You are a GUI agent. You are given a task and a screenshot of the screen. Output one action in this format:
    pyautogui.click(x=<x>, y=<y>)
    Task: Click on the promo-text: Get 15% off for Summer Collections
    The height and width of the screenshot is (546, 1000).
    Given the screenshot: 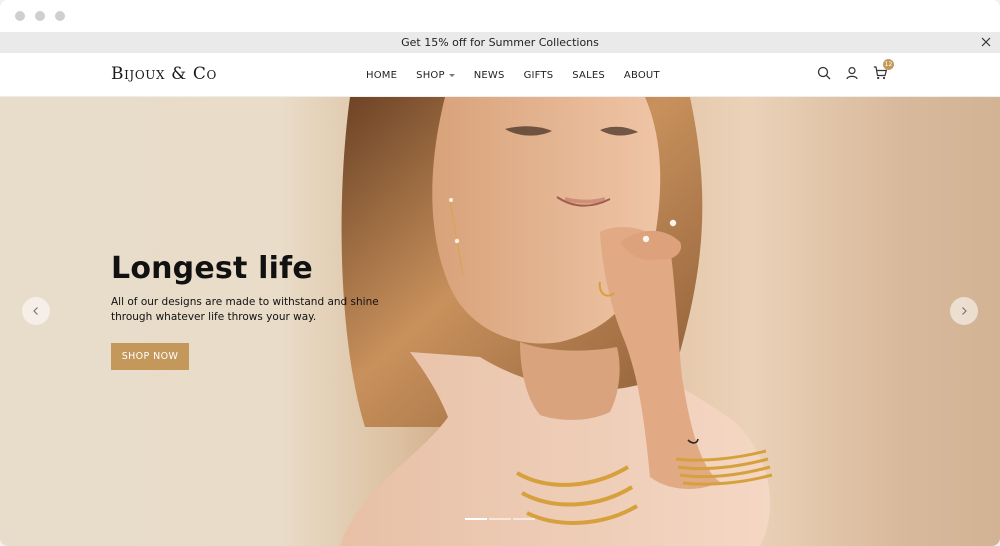 What is the action you would take?
    pyautogui.click(x=500, y=42)
    